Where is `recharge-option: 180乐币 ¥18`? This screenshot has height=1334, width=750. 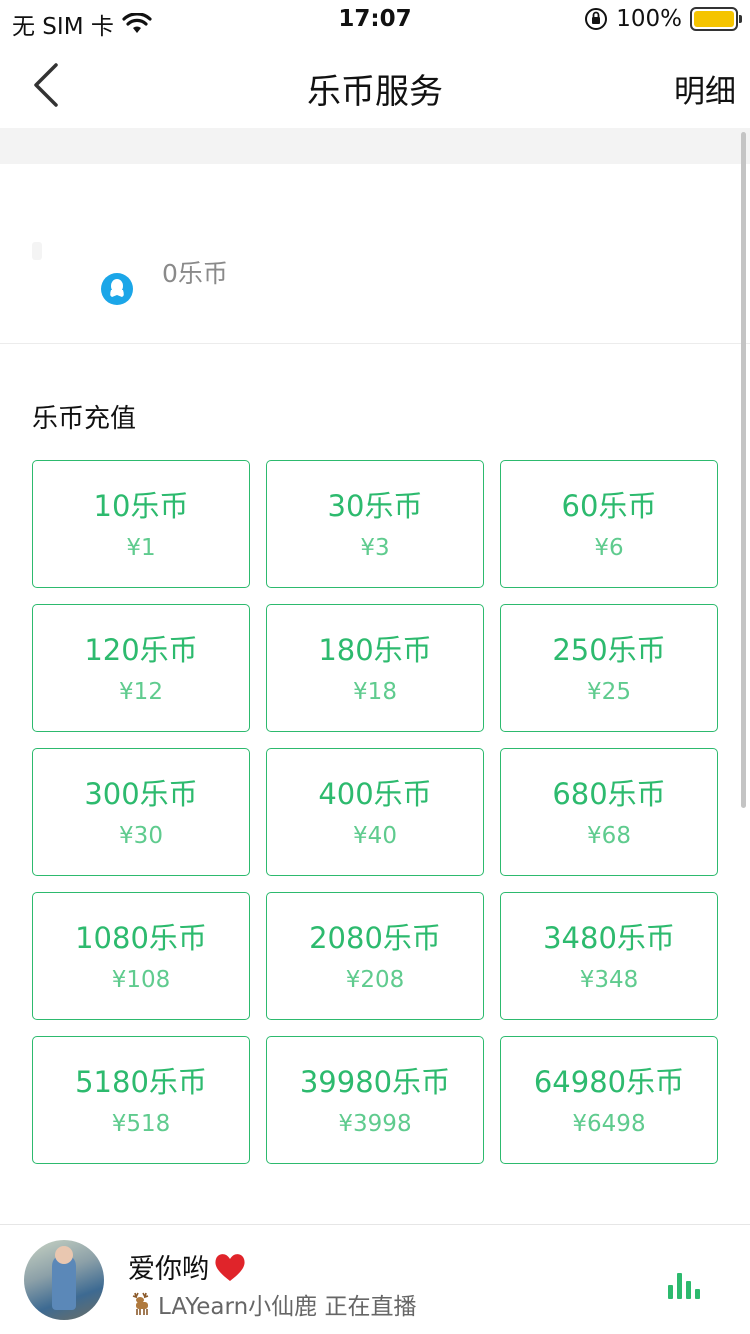 recharge-option: 180乐币 ¥18 is located at coordinates (375, 668).